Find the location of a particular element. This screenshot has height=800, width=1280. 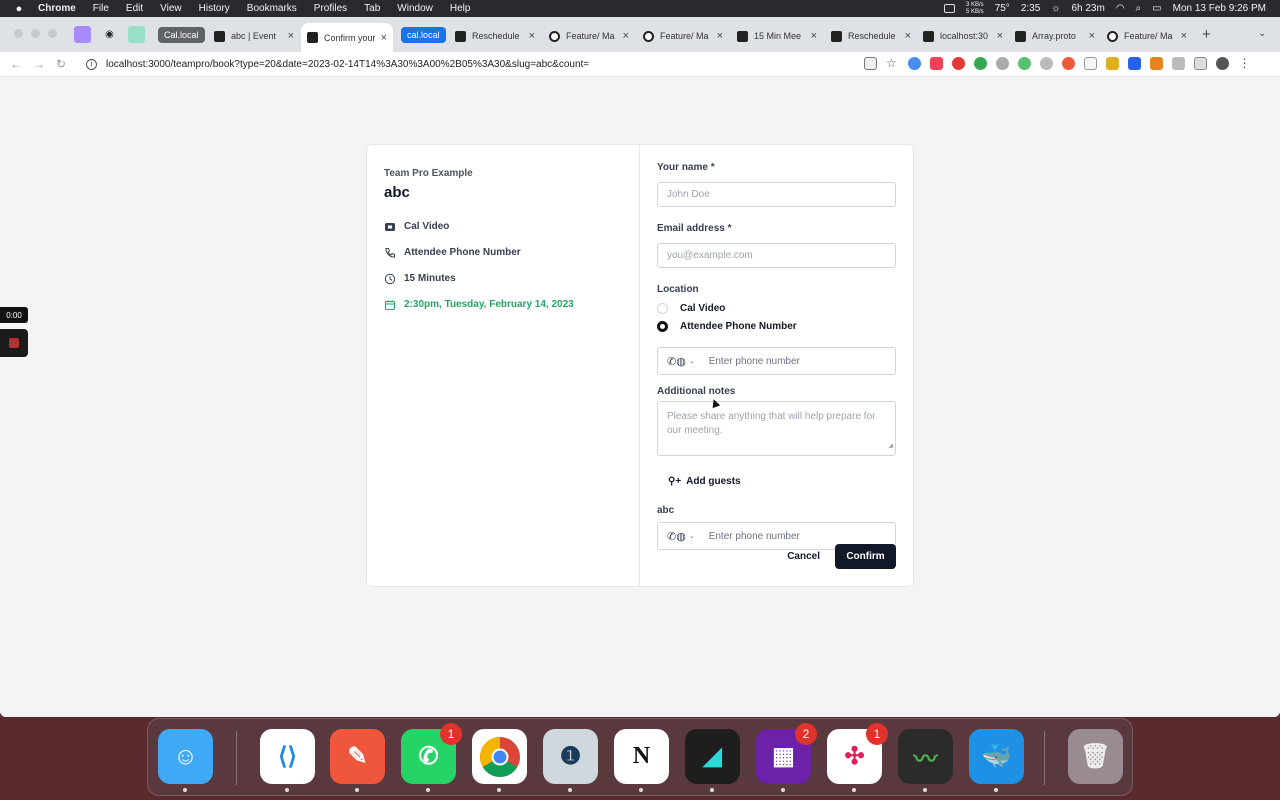

resize-grip-icon: ◢ is located at coordinates (890, 446).